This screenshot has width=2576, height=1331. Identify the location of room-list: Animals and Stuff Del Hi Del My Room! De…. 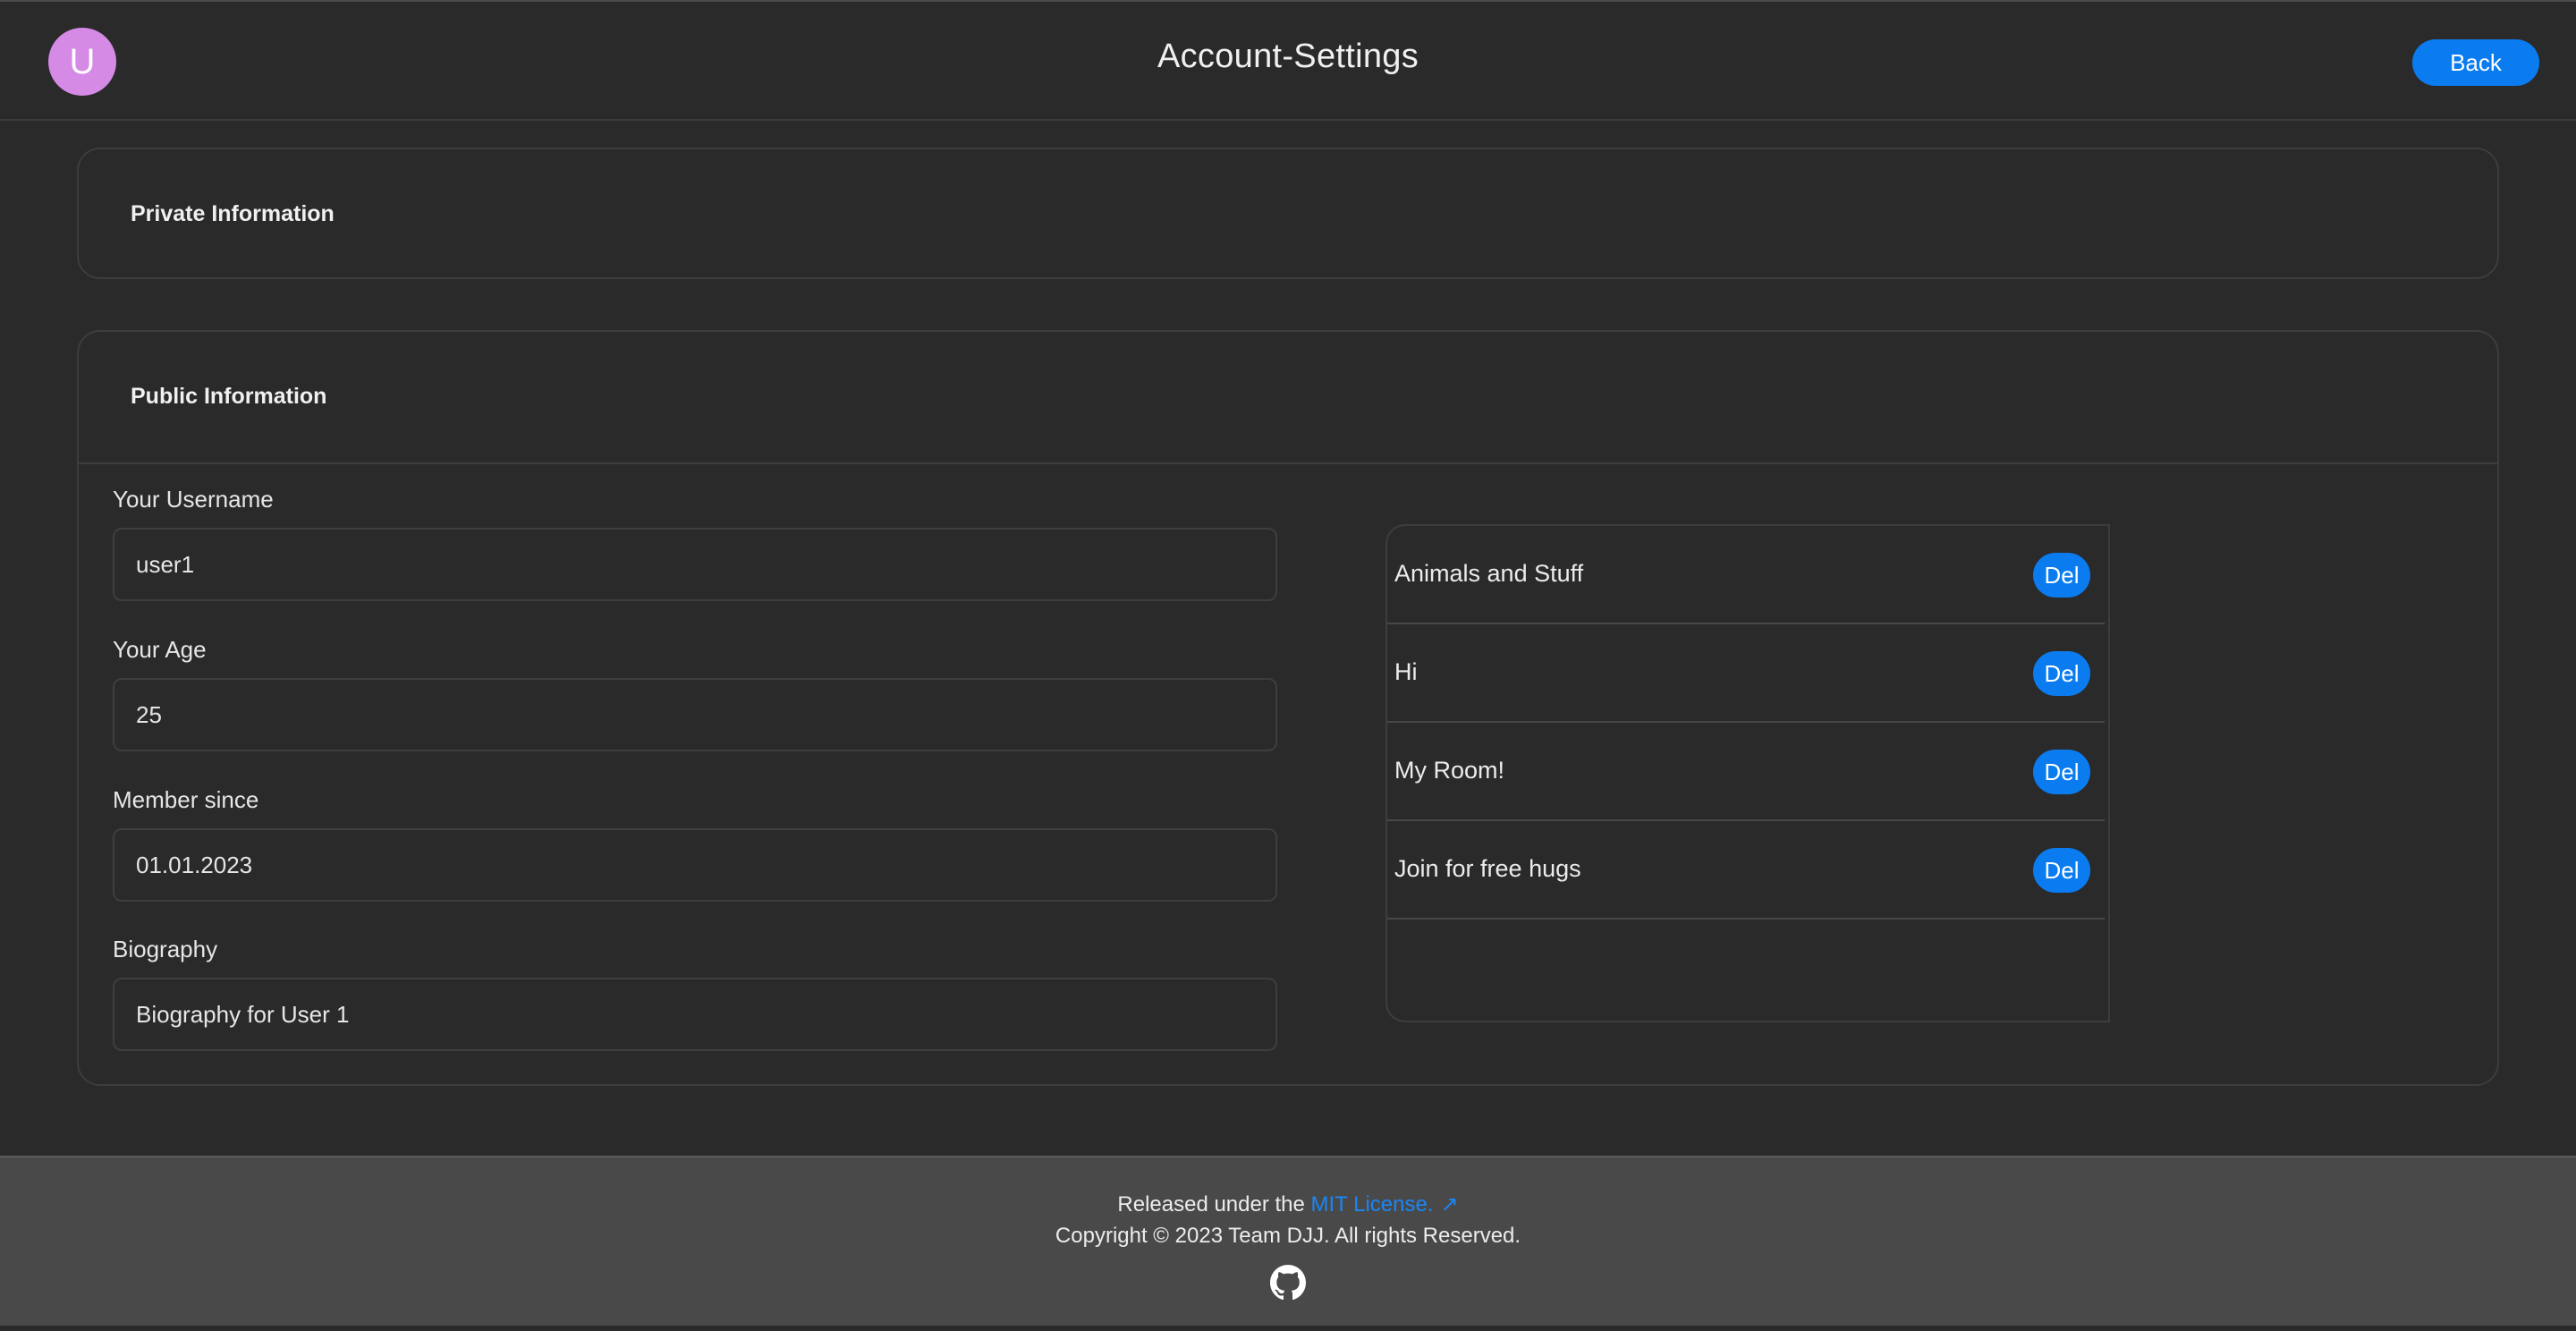
(1747, 773).